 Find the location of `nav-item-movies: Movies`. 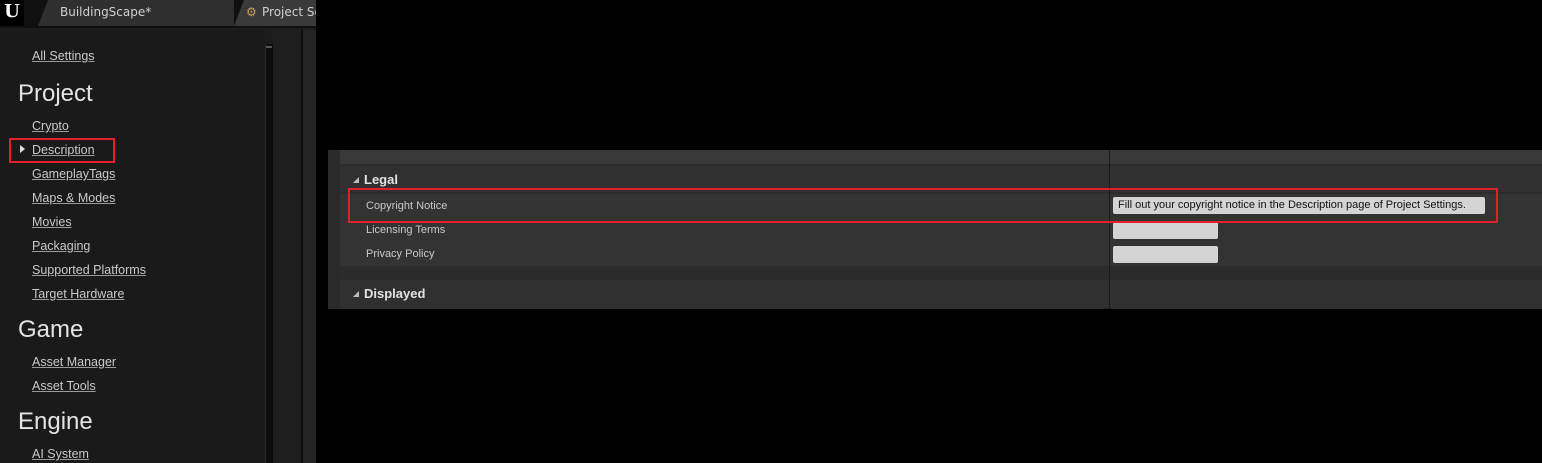

nav-item-movies: Movies is located at coordinates (52, 222).